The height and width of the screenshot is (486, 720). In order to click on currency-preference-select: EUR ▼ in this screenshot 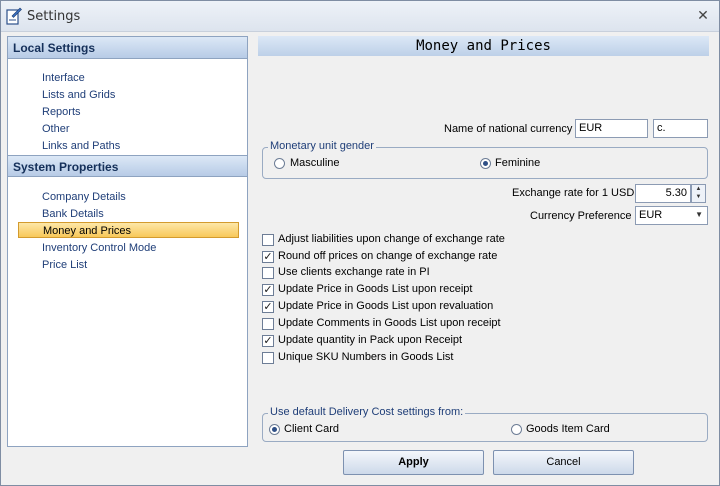, I will do `click(671, 215)`.